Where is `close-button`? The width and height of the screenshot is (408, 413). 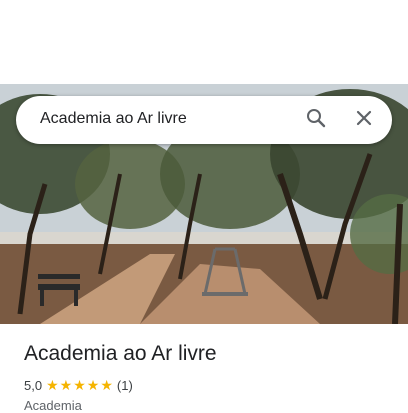
close-button is located at coordinates (364, 120).